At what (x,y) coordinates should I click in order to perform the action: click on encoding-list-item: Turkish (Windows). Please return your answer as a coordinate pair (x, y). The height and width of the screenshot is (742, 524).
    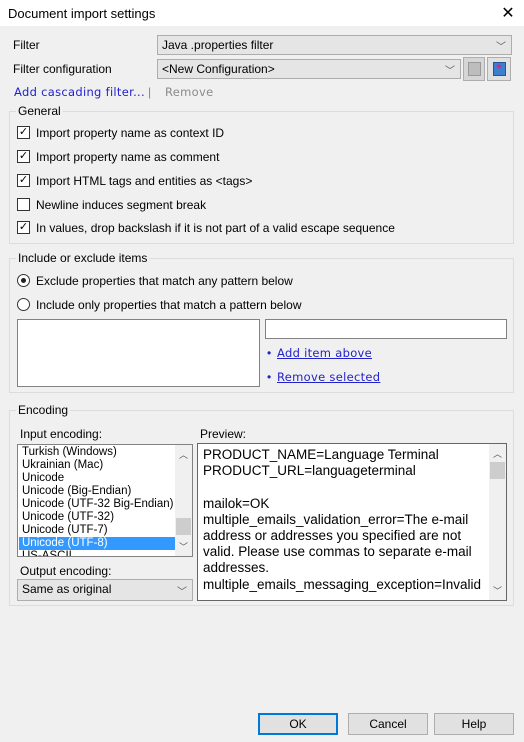
    Looking at the image, I should click on (97, 452).